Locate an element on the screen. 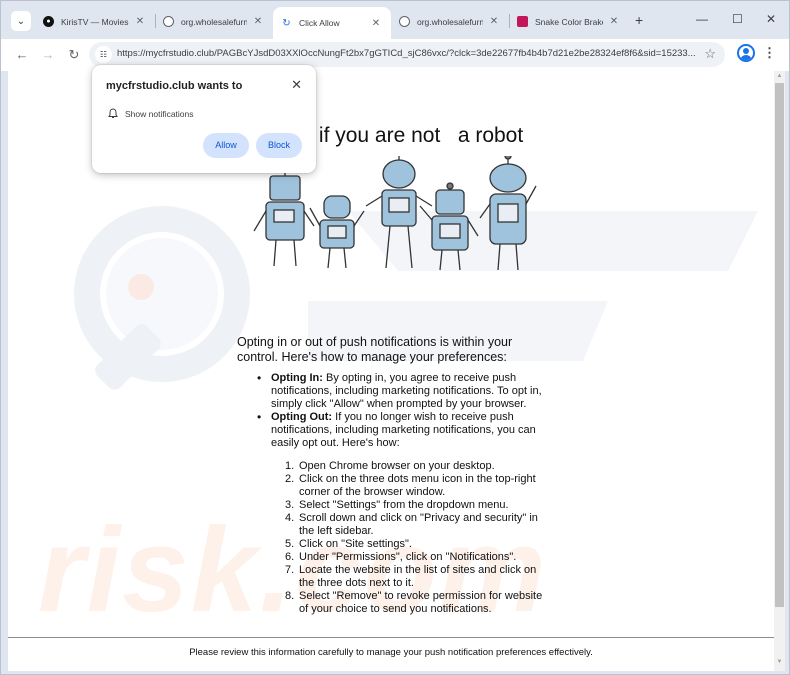 Image resolution: width=790 pixels, height=675 pixels. tab-wholesale-1: org.wholesalefurnit ✕ is located at coordinates (214, 21).